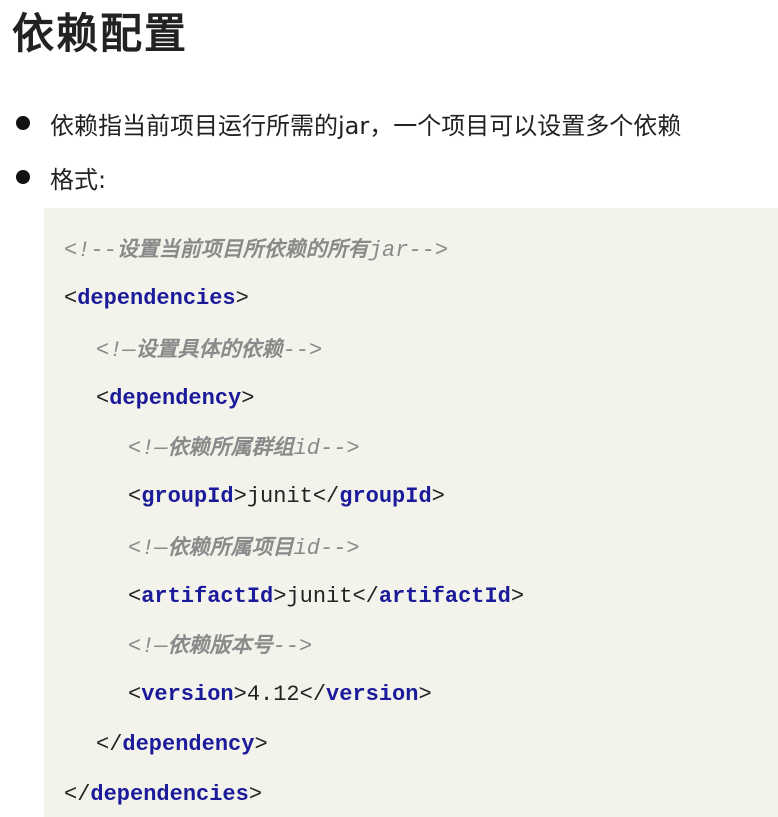  Describe the element at coordinates (90, 250) in the screenshot. I see `comment-open: <!--` at that location.